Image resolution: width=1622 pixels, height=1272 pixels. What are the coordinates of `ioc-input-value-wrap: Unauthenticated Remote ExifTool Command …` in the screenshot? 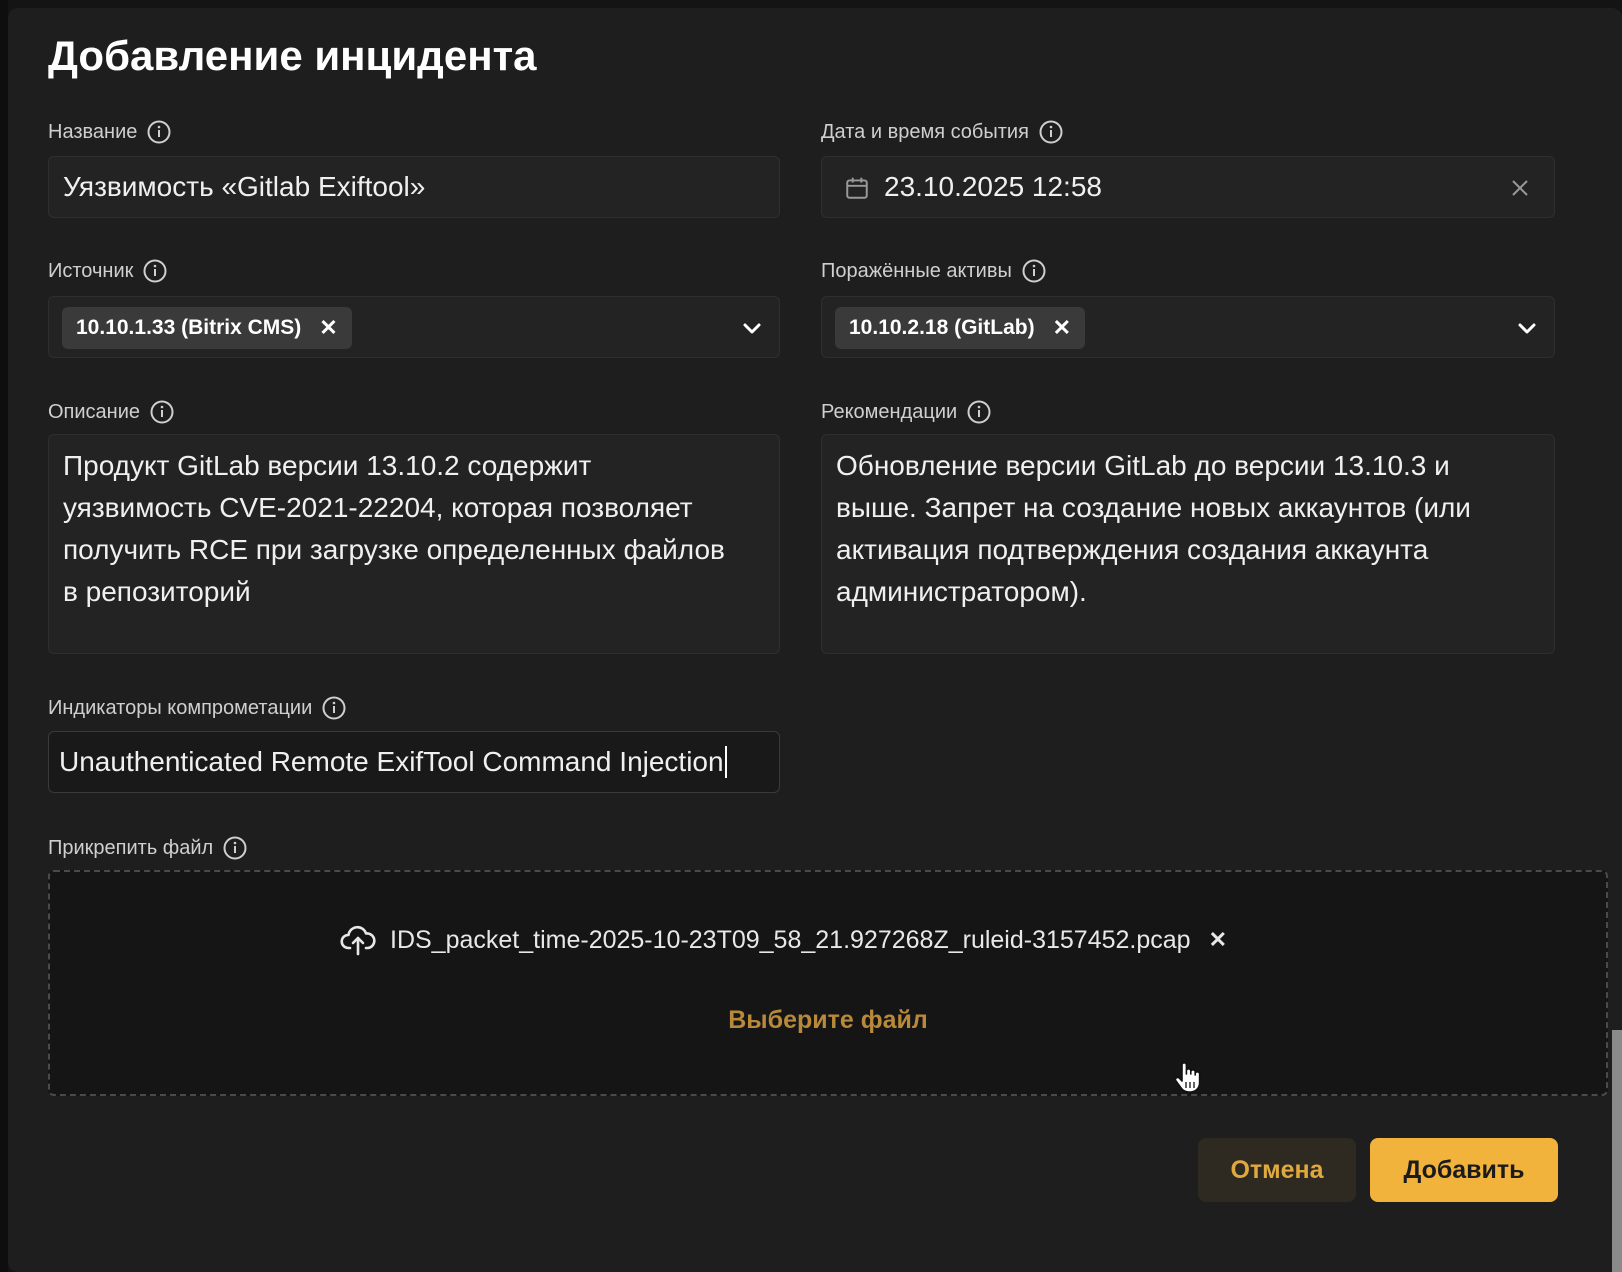 It's located at (393, 762).